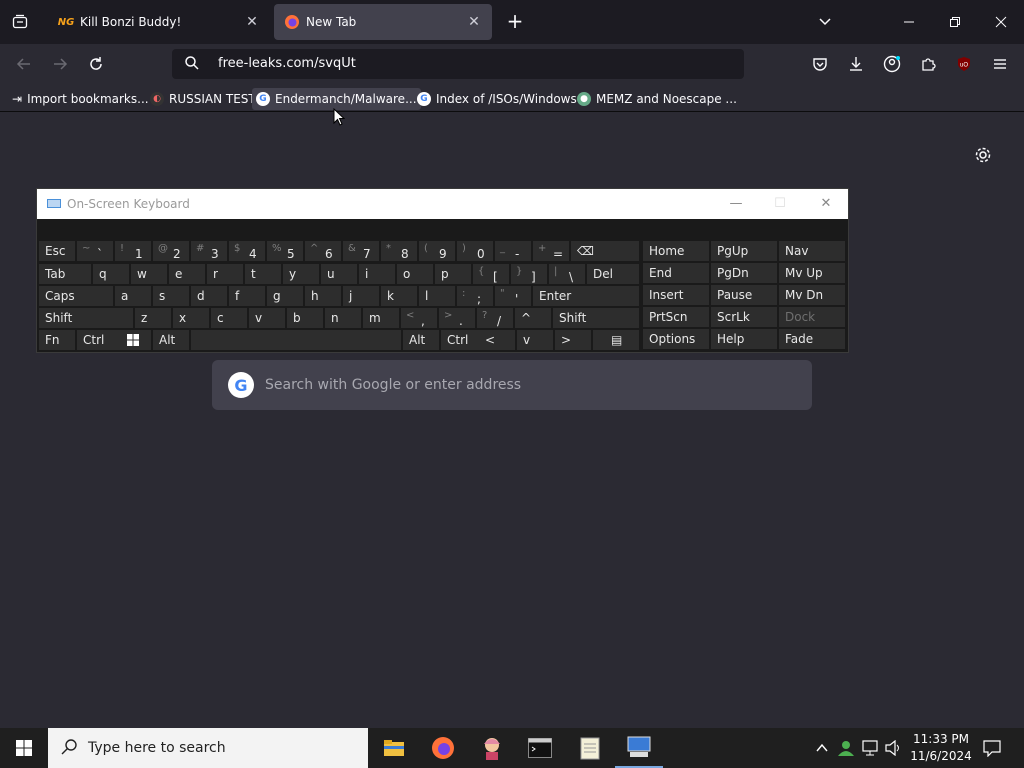 This screenshot has width=1024, height=768. What do you see at coordinates (676, 251) in the screenshot?
I see `osk-key-home: Home` at bounding box center [676, 251].